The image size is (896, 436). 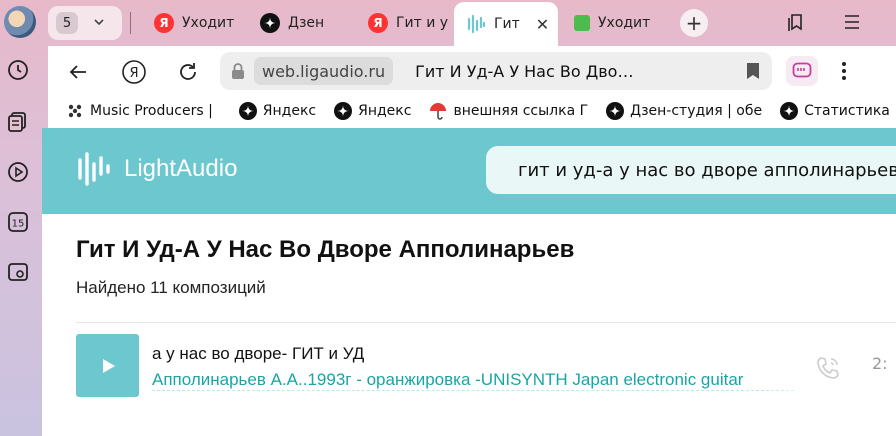 I want to click on calendar-icon: 15, so click(x=18, y=222).